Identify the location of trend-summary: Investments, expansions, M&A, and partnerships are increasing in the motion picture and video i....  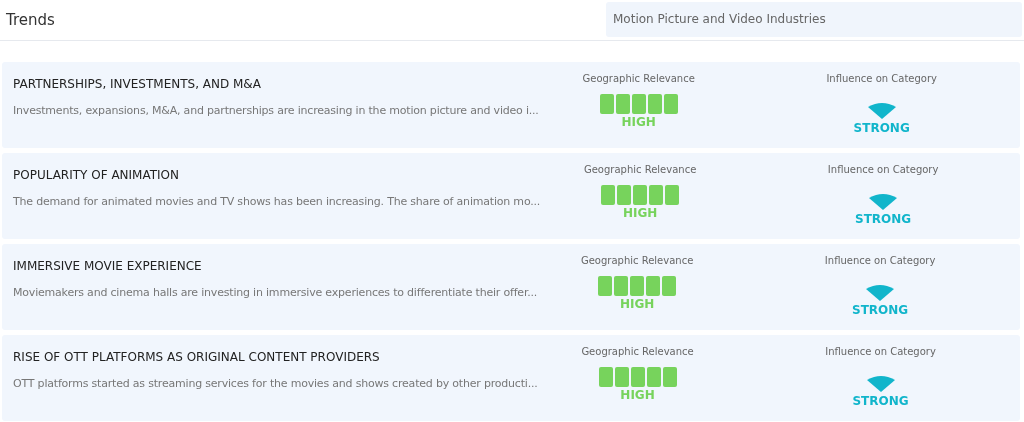
(276, 110).